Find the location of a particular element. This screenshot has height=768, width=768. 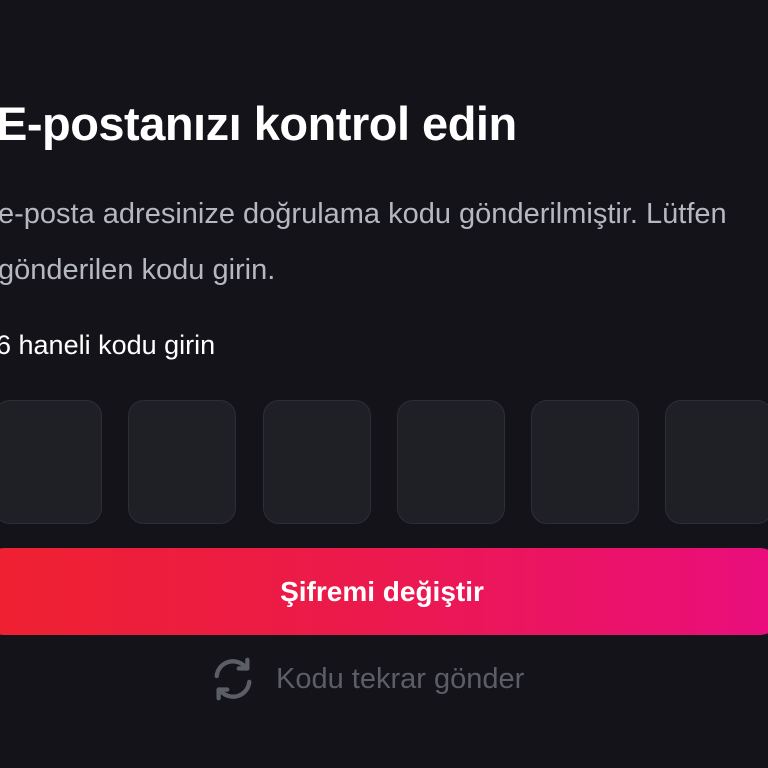

code-input-label: 6 haneli kodu girin is located at coordinates (108, 345).